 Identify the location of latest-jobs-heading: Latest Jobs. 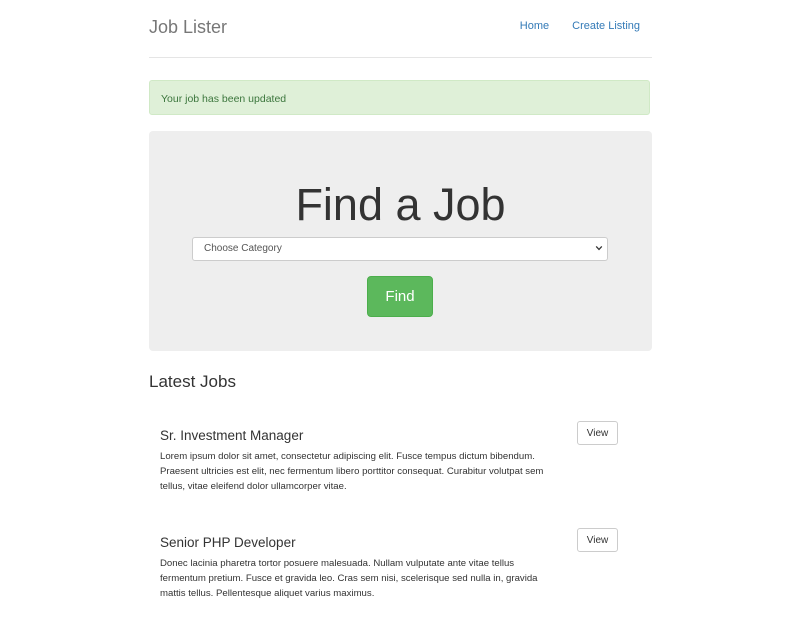
(192, 381).